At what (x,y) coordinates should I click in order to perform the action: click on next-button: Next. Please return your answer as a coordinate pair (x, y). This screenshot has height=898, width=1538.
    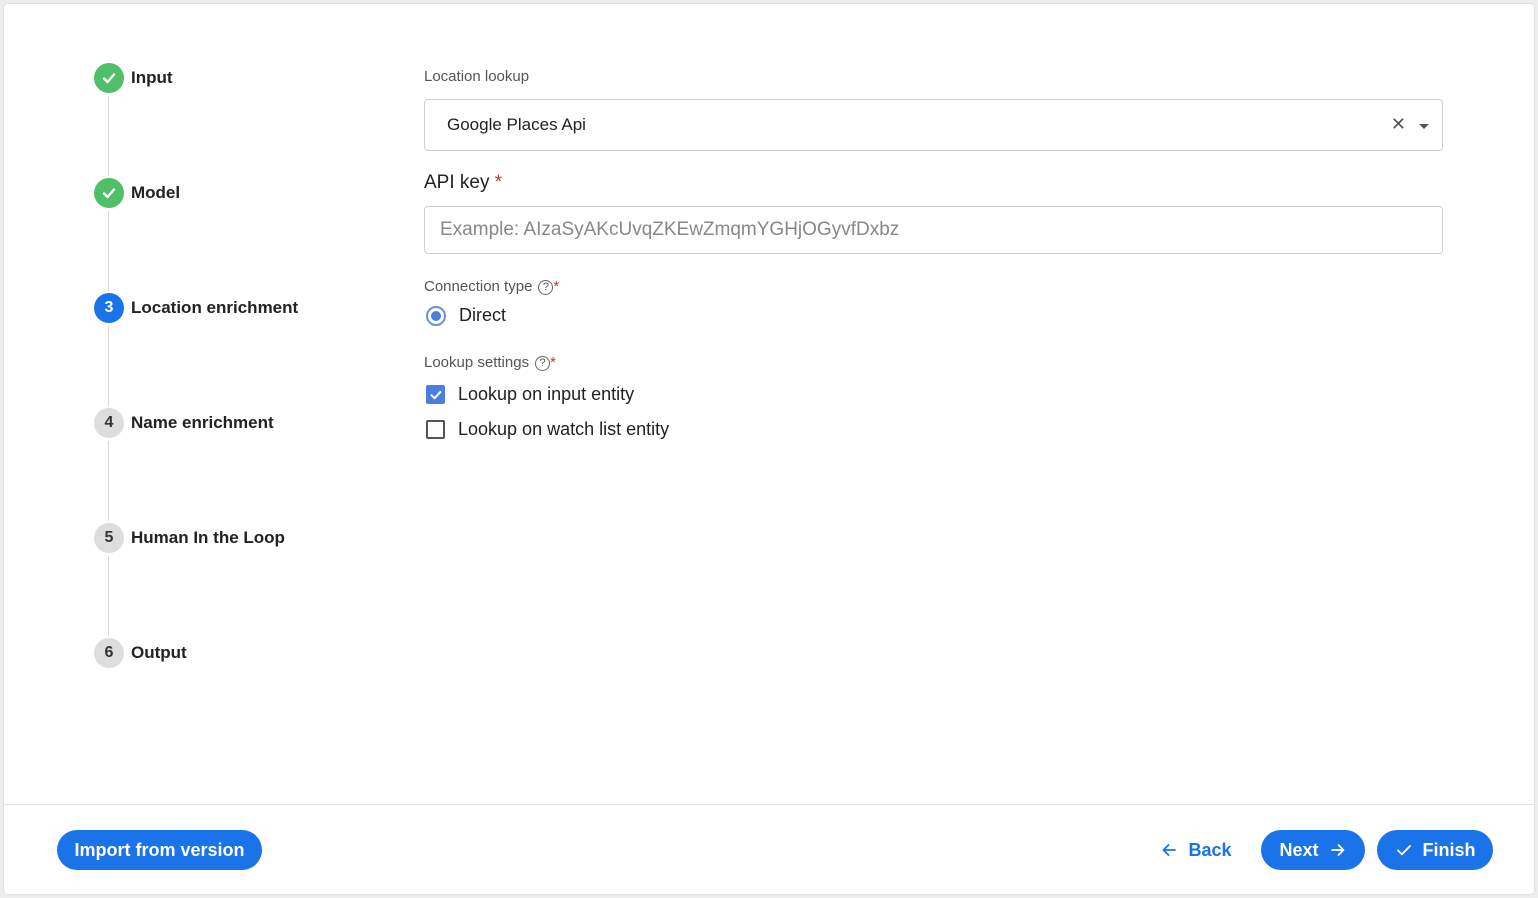
    Looking at the image, I should click on (1313, 850).